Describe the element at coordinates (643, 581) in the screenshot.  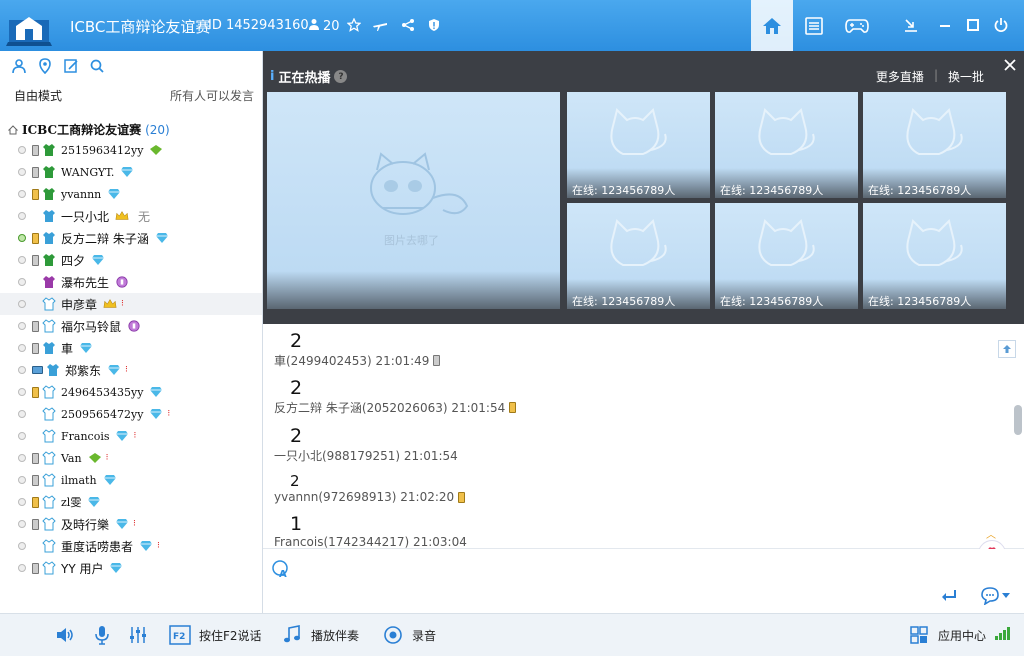
I see `message-input-area: A` at that location.